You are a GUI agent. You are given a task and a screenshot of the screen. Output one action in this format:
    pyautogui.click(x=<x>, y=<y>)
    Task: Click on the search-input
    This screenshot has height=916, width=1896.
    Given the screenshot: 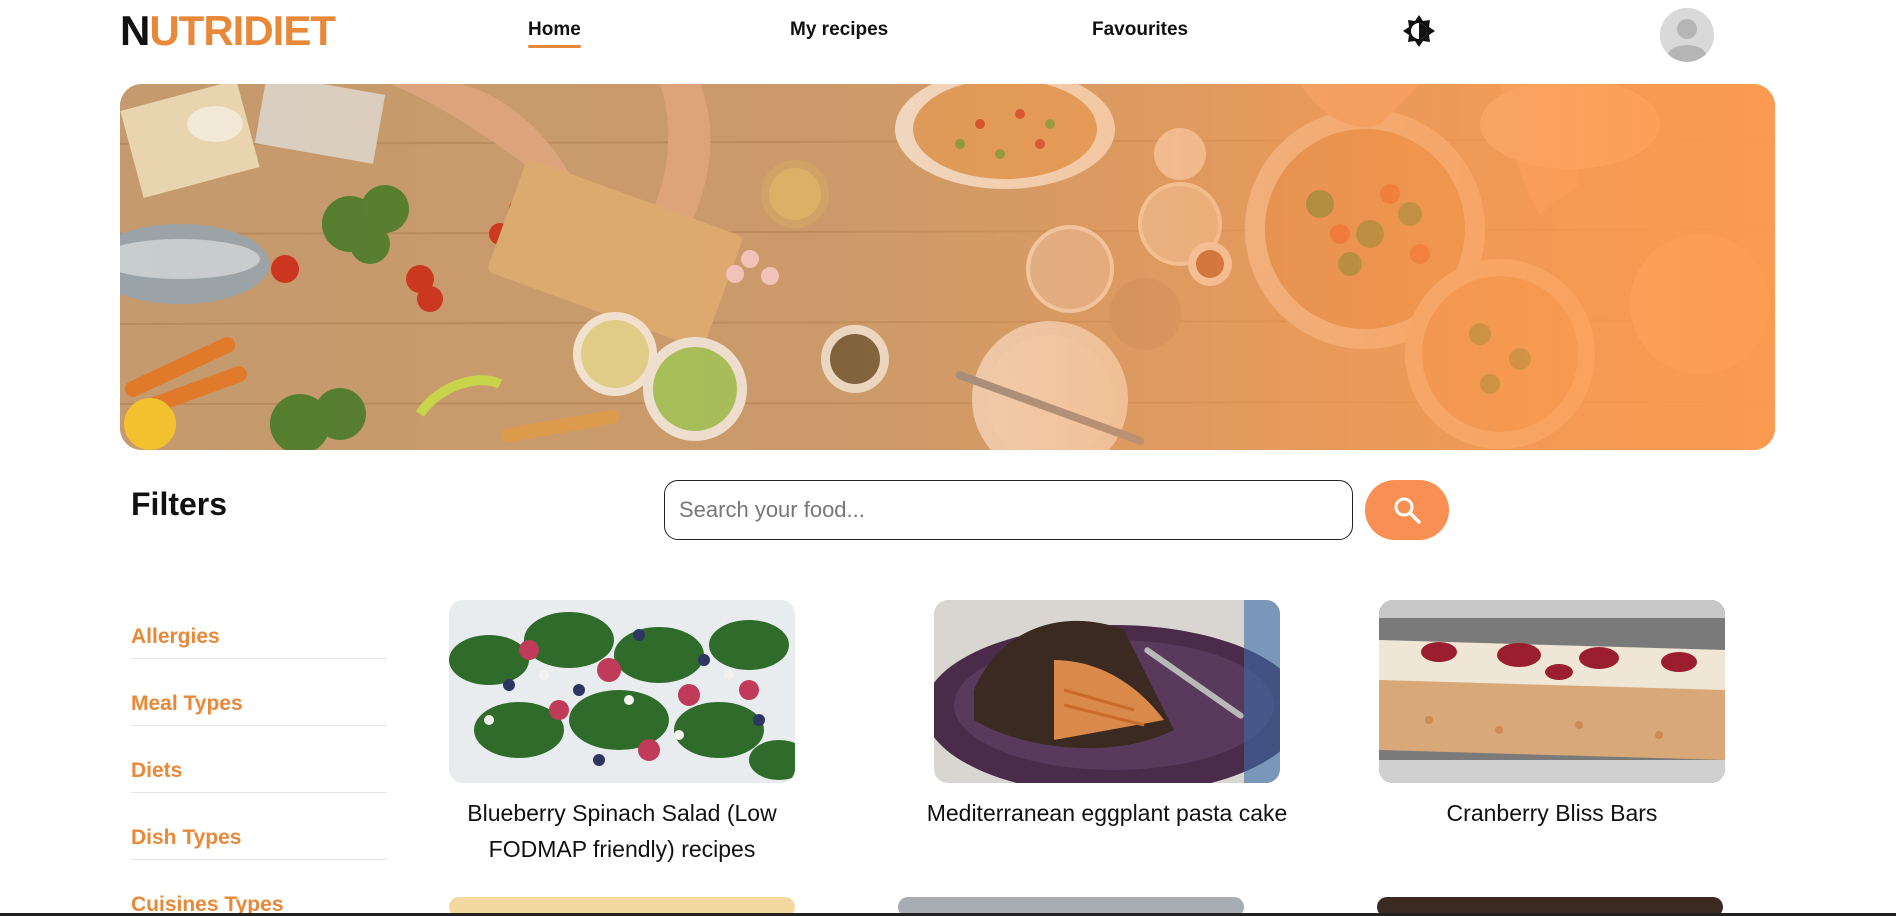 What is the action you would take?
    pyautogui.click(x=1008, y=510)
    